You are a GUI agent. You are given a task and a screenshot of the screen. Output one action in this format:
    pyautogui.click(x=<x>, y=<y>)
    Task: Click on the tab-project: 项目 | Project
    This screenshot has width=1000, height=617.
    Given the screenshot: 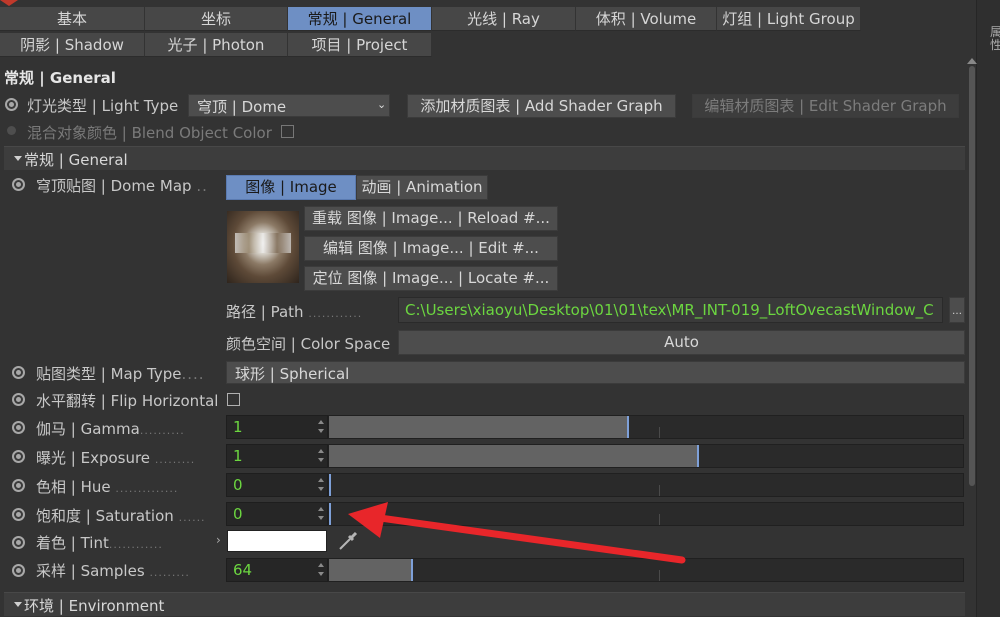 What is the action you would take?
    pyautogui.click(x=360, y=45)
    